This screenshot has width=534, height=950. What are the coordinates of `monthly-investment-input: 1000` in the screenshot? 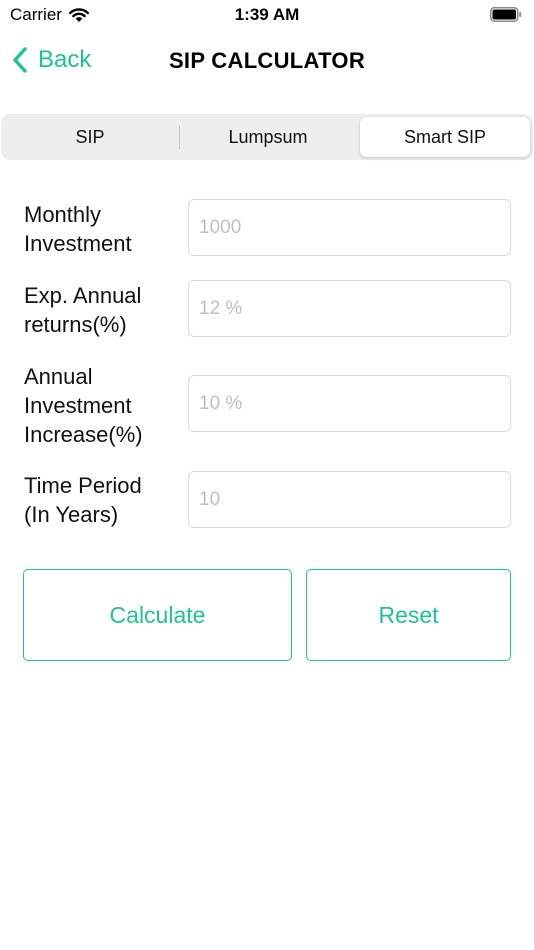 It's located at (349, 227).